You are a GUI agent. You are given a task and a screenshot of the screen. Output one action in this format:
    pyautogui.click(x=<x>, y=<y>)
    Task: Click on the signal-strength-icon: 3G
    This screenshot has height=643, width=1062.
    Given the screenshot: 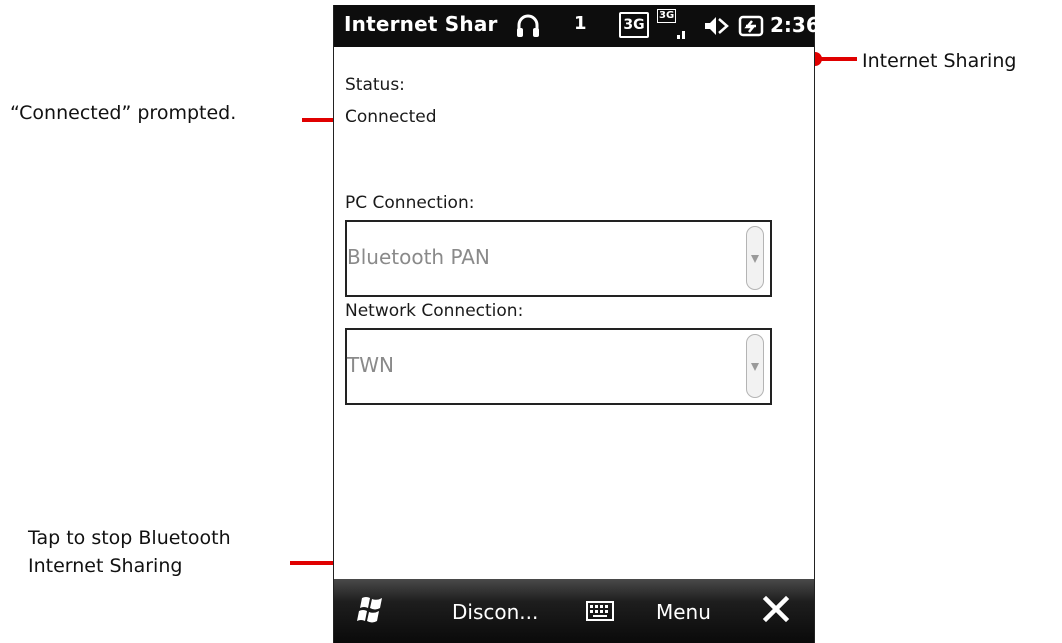 What is the action you would take?
    pyautogui.click(x=674, y=26)
    